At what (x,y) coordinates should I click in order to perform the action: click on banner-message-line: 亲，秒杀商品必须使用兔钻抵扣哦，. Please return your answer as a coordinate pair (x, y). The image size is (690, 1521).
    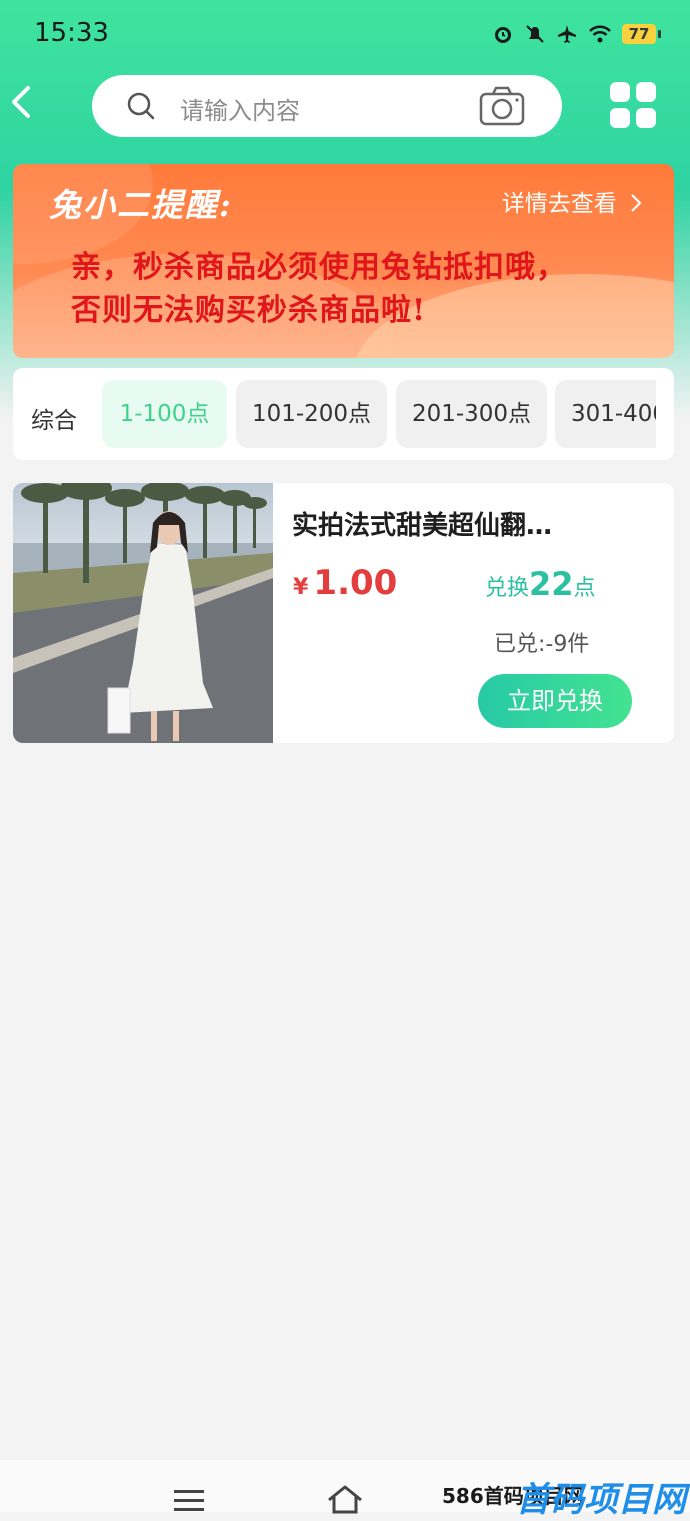
    Looking at the image, I should click on (319, 267).